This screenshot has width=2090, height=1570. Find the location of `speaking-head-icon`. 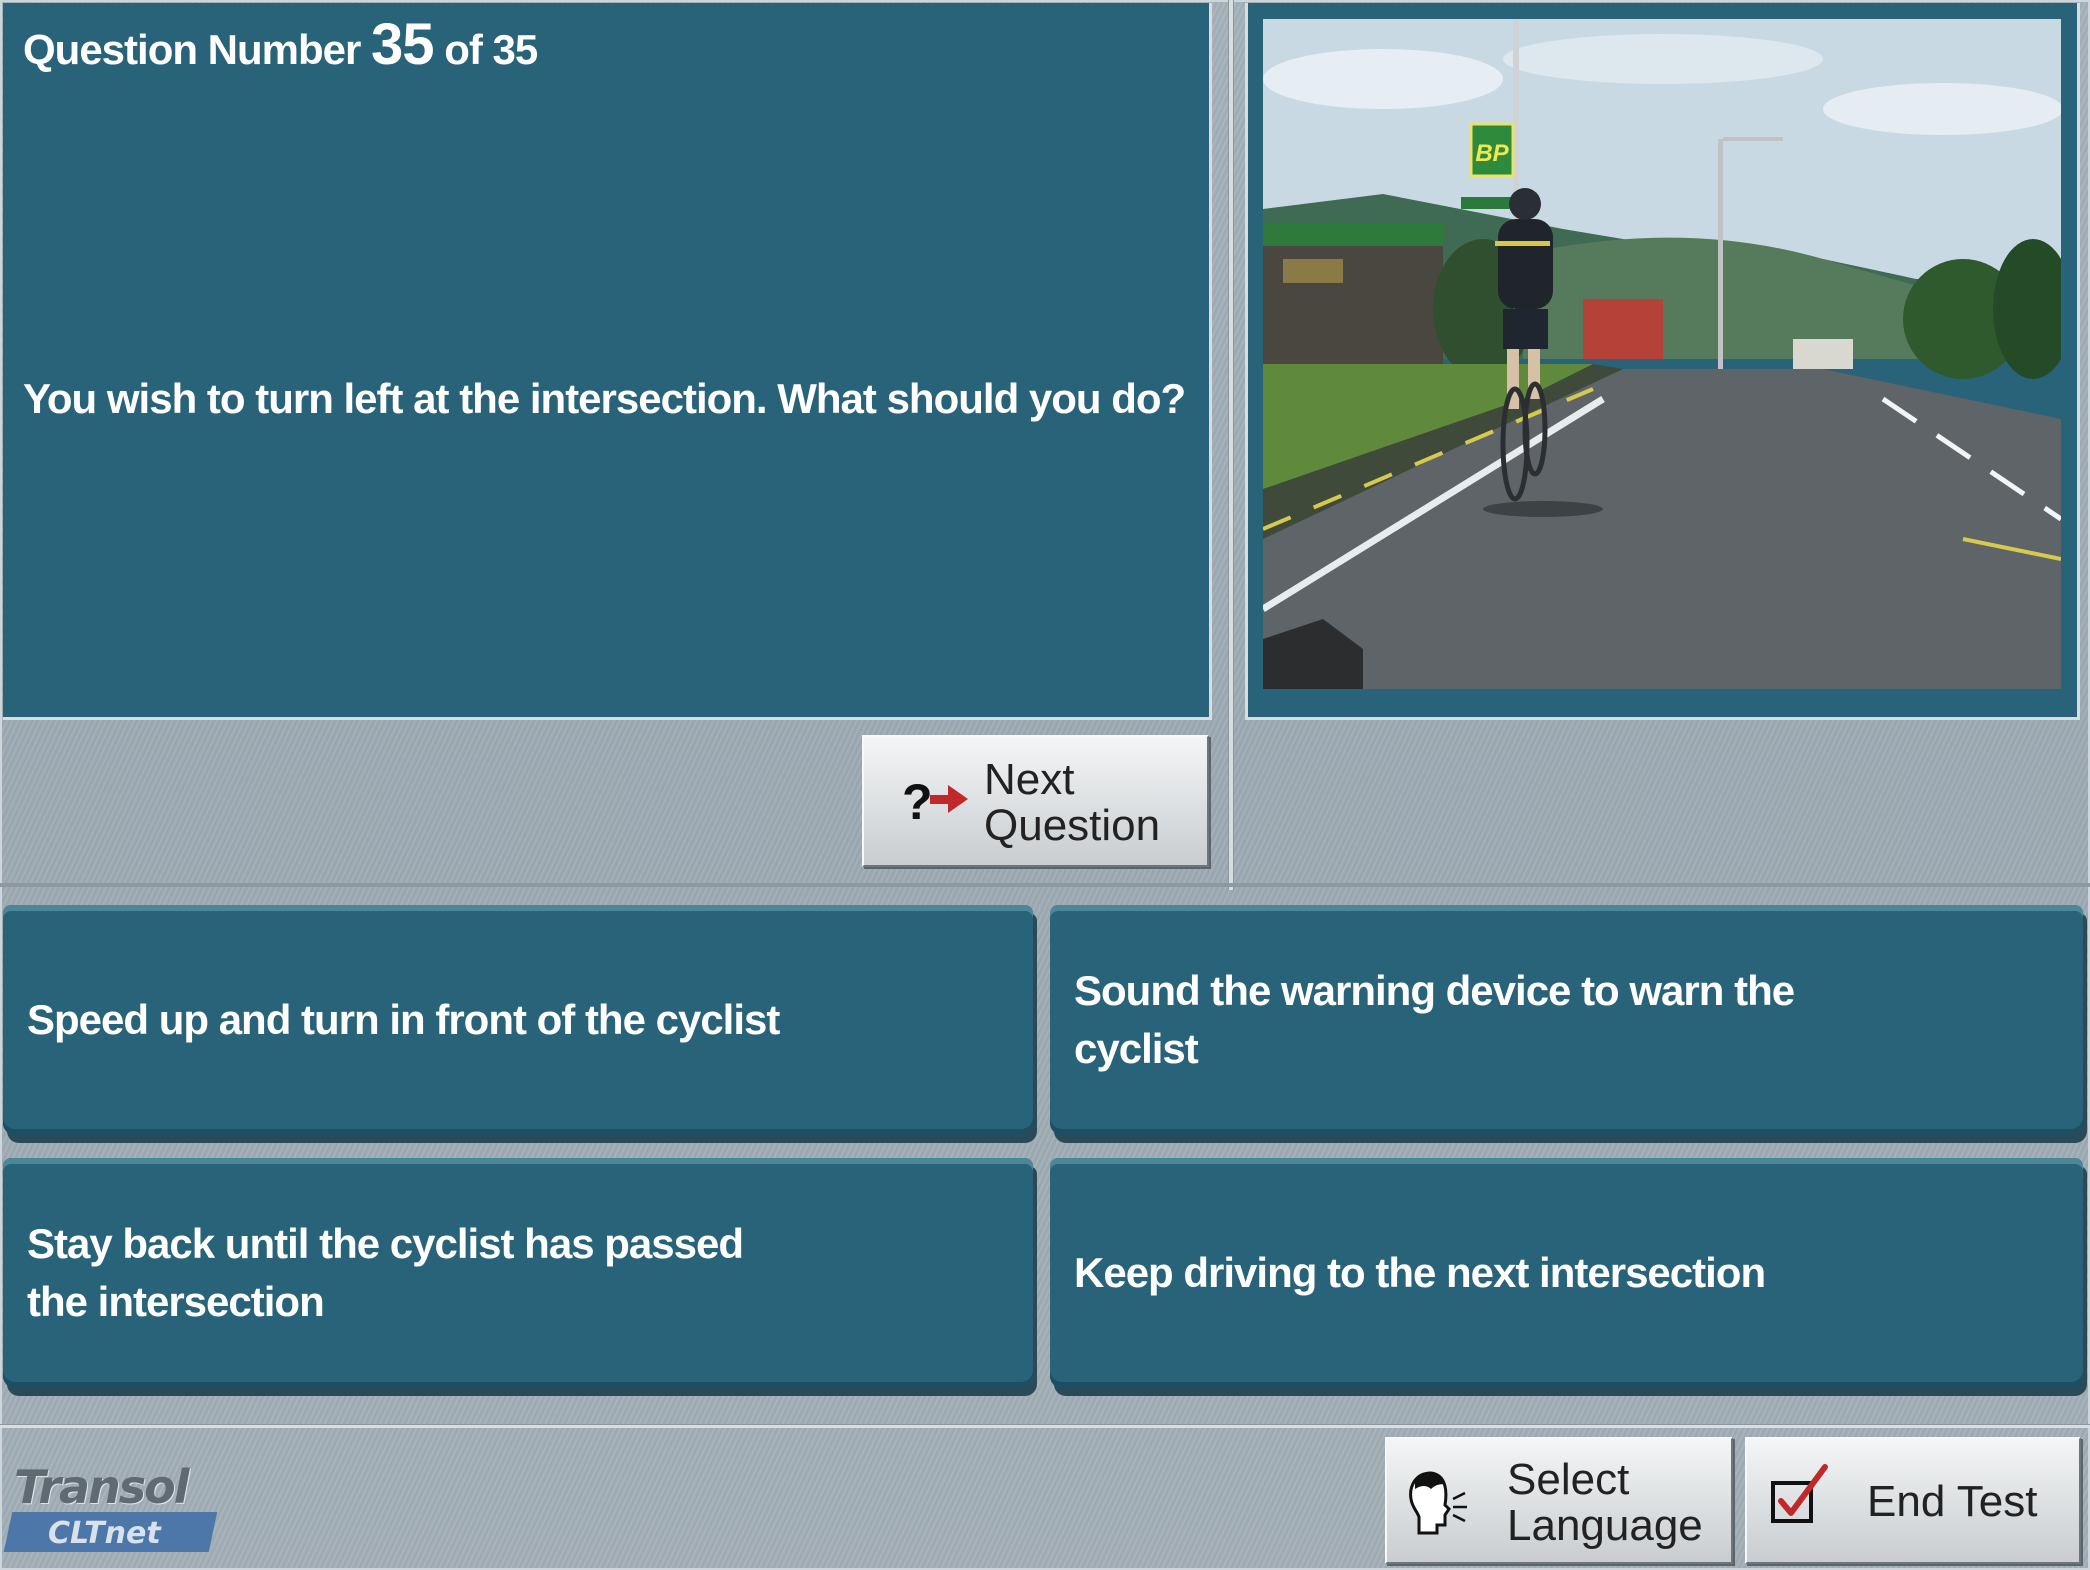

speaking-head-icon is located at coordinates (1436, 1503).